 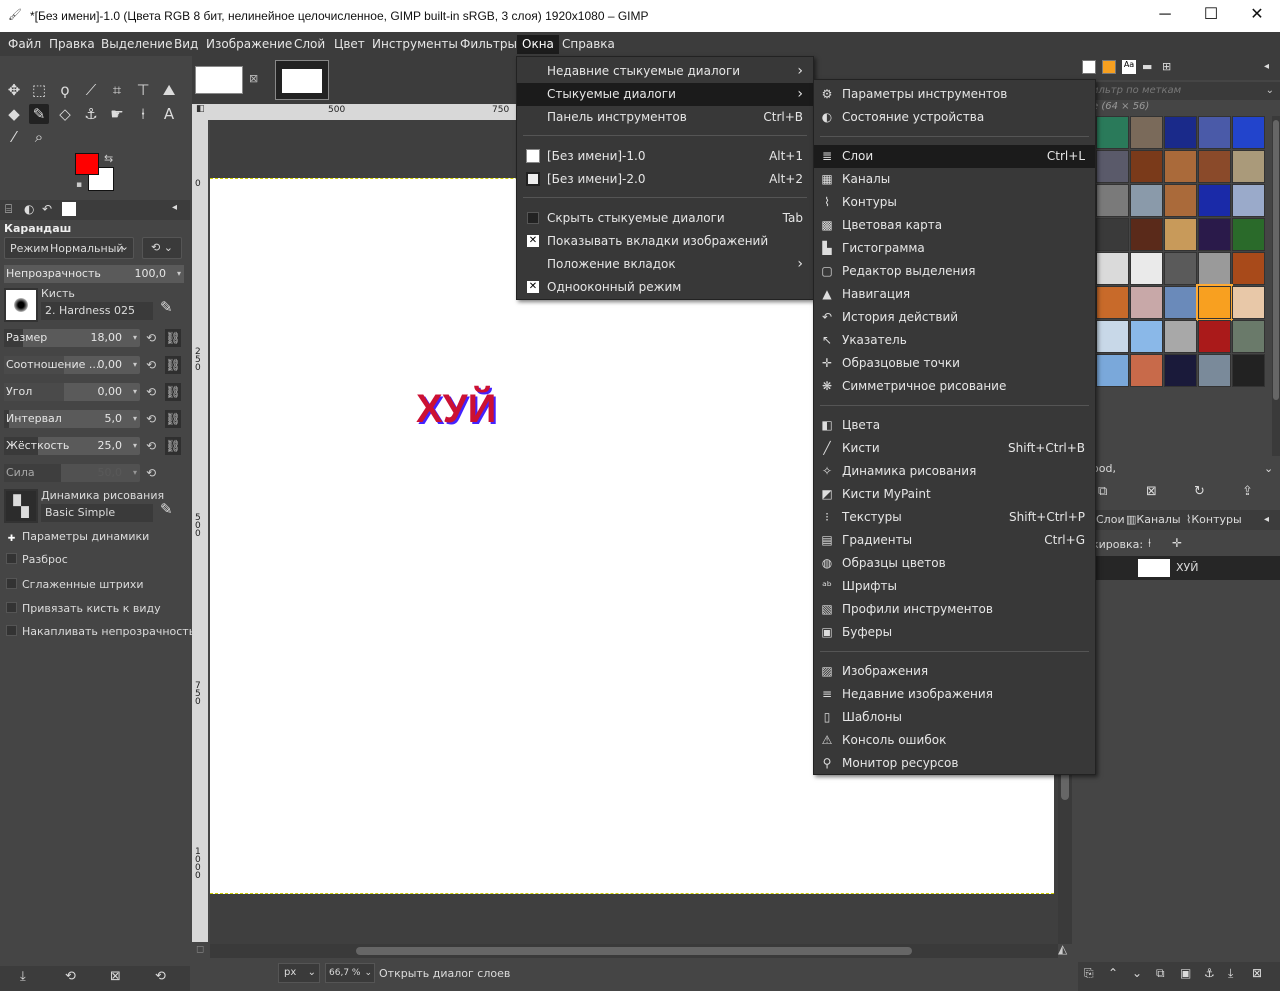 What do you see at coordinates (14, 137) in the screenshot?
I see `color-picker-icon: ⁄` at bounding box center [14, 137].